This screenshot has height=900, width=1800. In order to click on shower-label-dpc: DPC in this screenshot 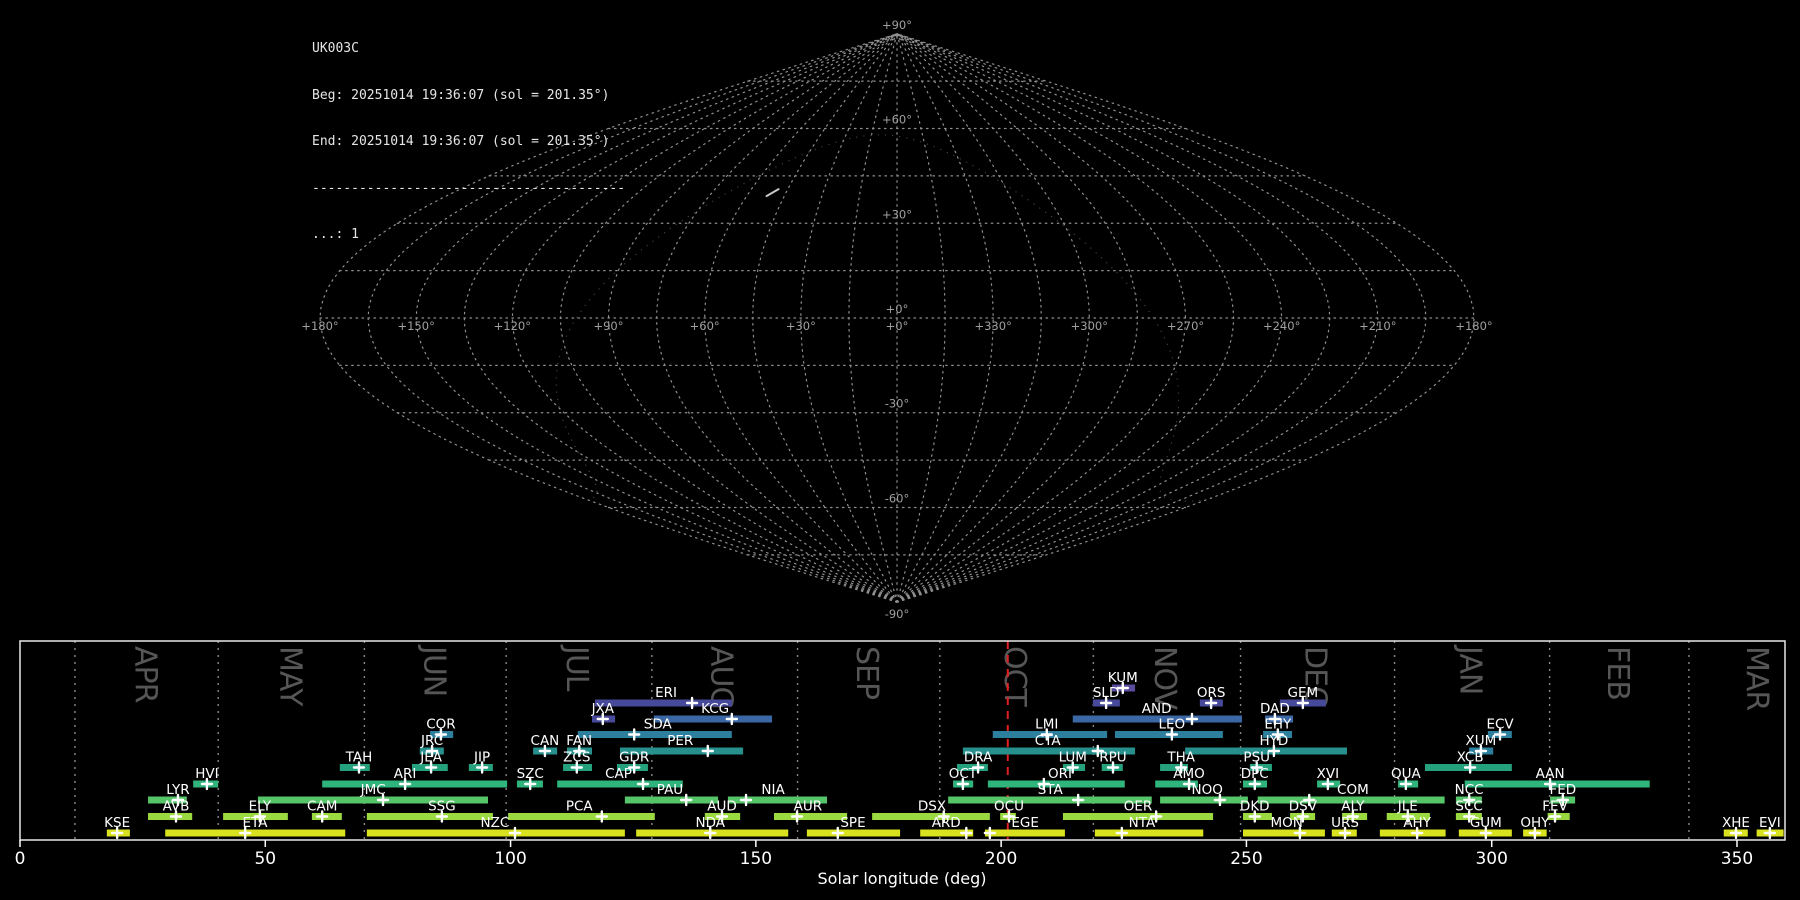, I will do `click(1255, 774)`.